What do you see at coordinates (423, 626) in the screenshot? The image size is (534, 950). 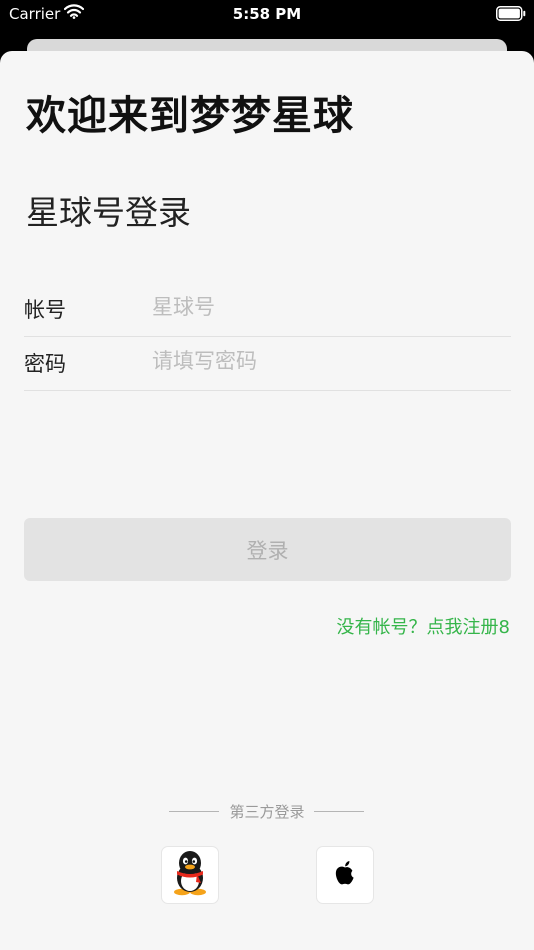 I see `register-link: 没有帐号？点我注册8` at bounding box center [423, 626].